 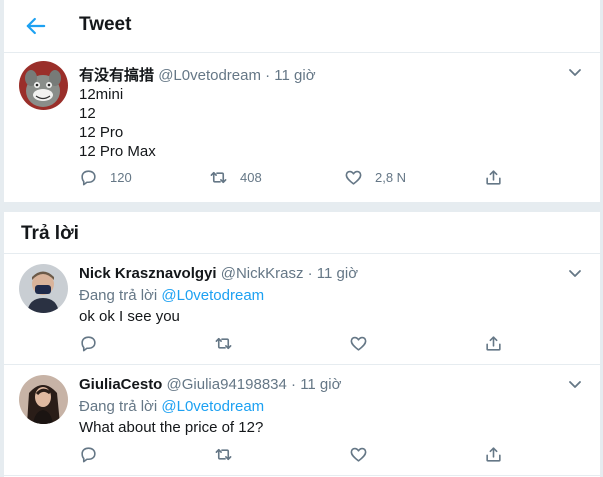 I want to click on replies-heading: Trả lời, so click(x=50, y=233).